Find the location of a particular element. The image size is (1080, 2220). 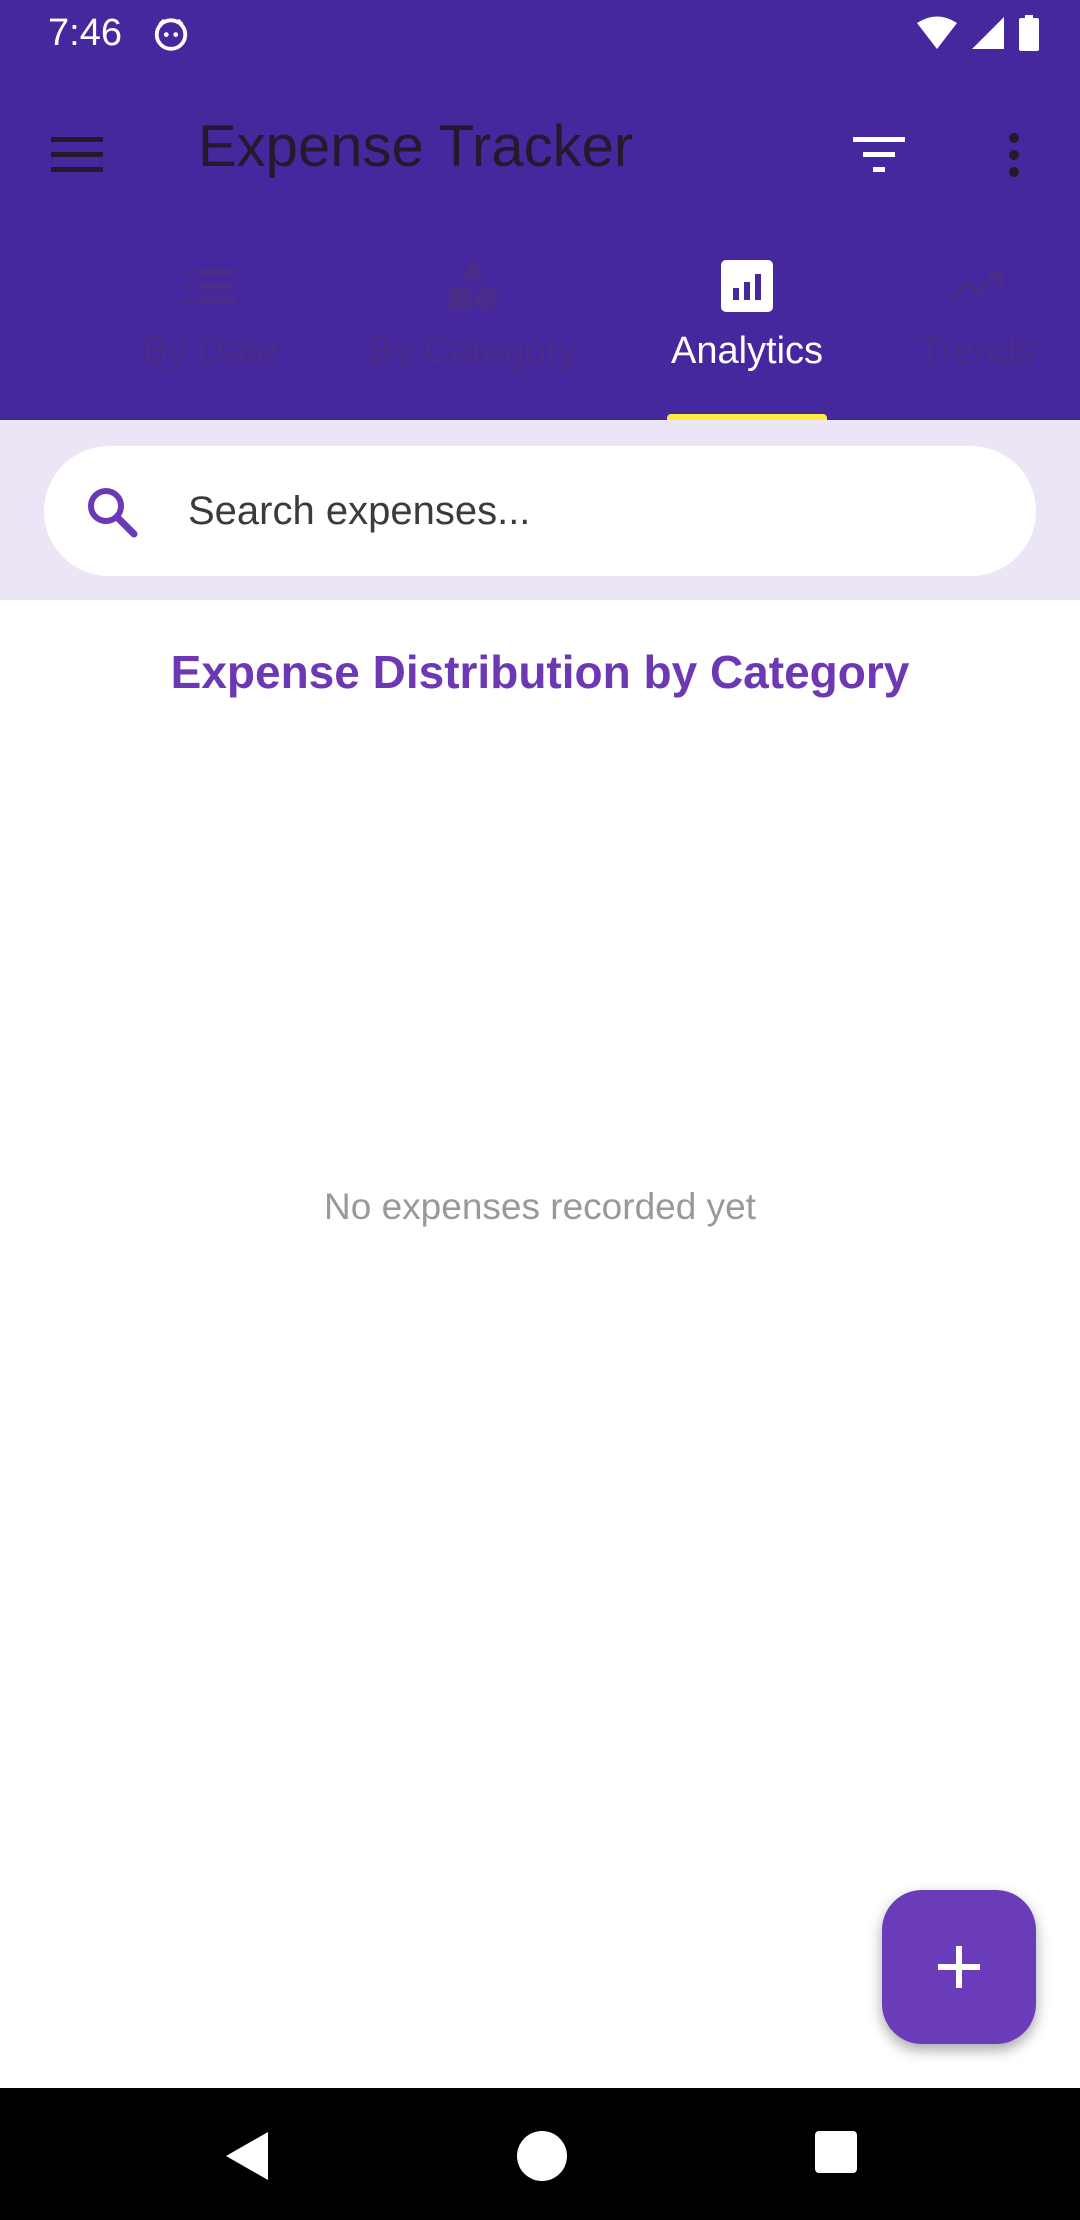

menu-button is located at coordinates (77, 155).